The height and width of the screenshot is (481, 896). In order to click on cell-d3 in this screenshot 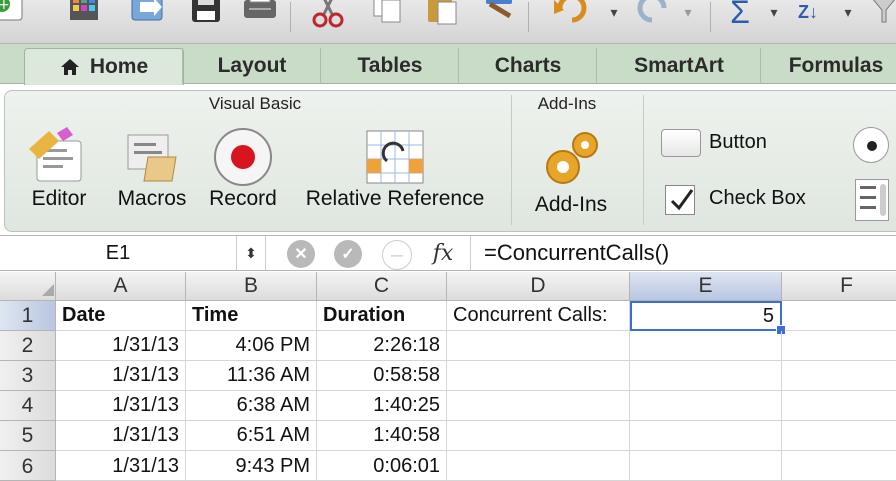, I will do `click(538, 376)`.